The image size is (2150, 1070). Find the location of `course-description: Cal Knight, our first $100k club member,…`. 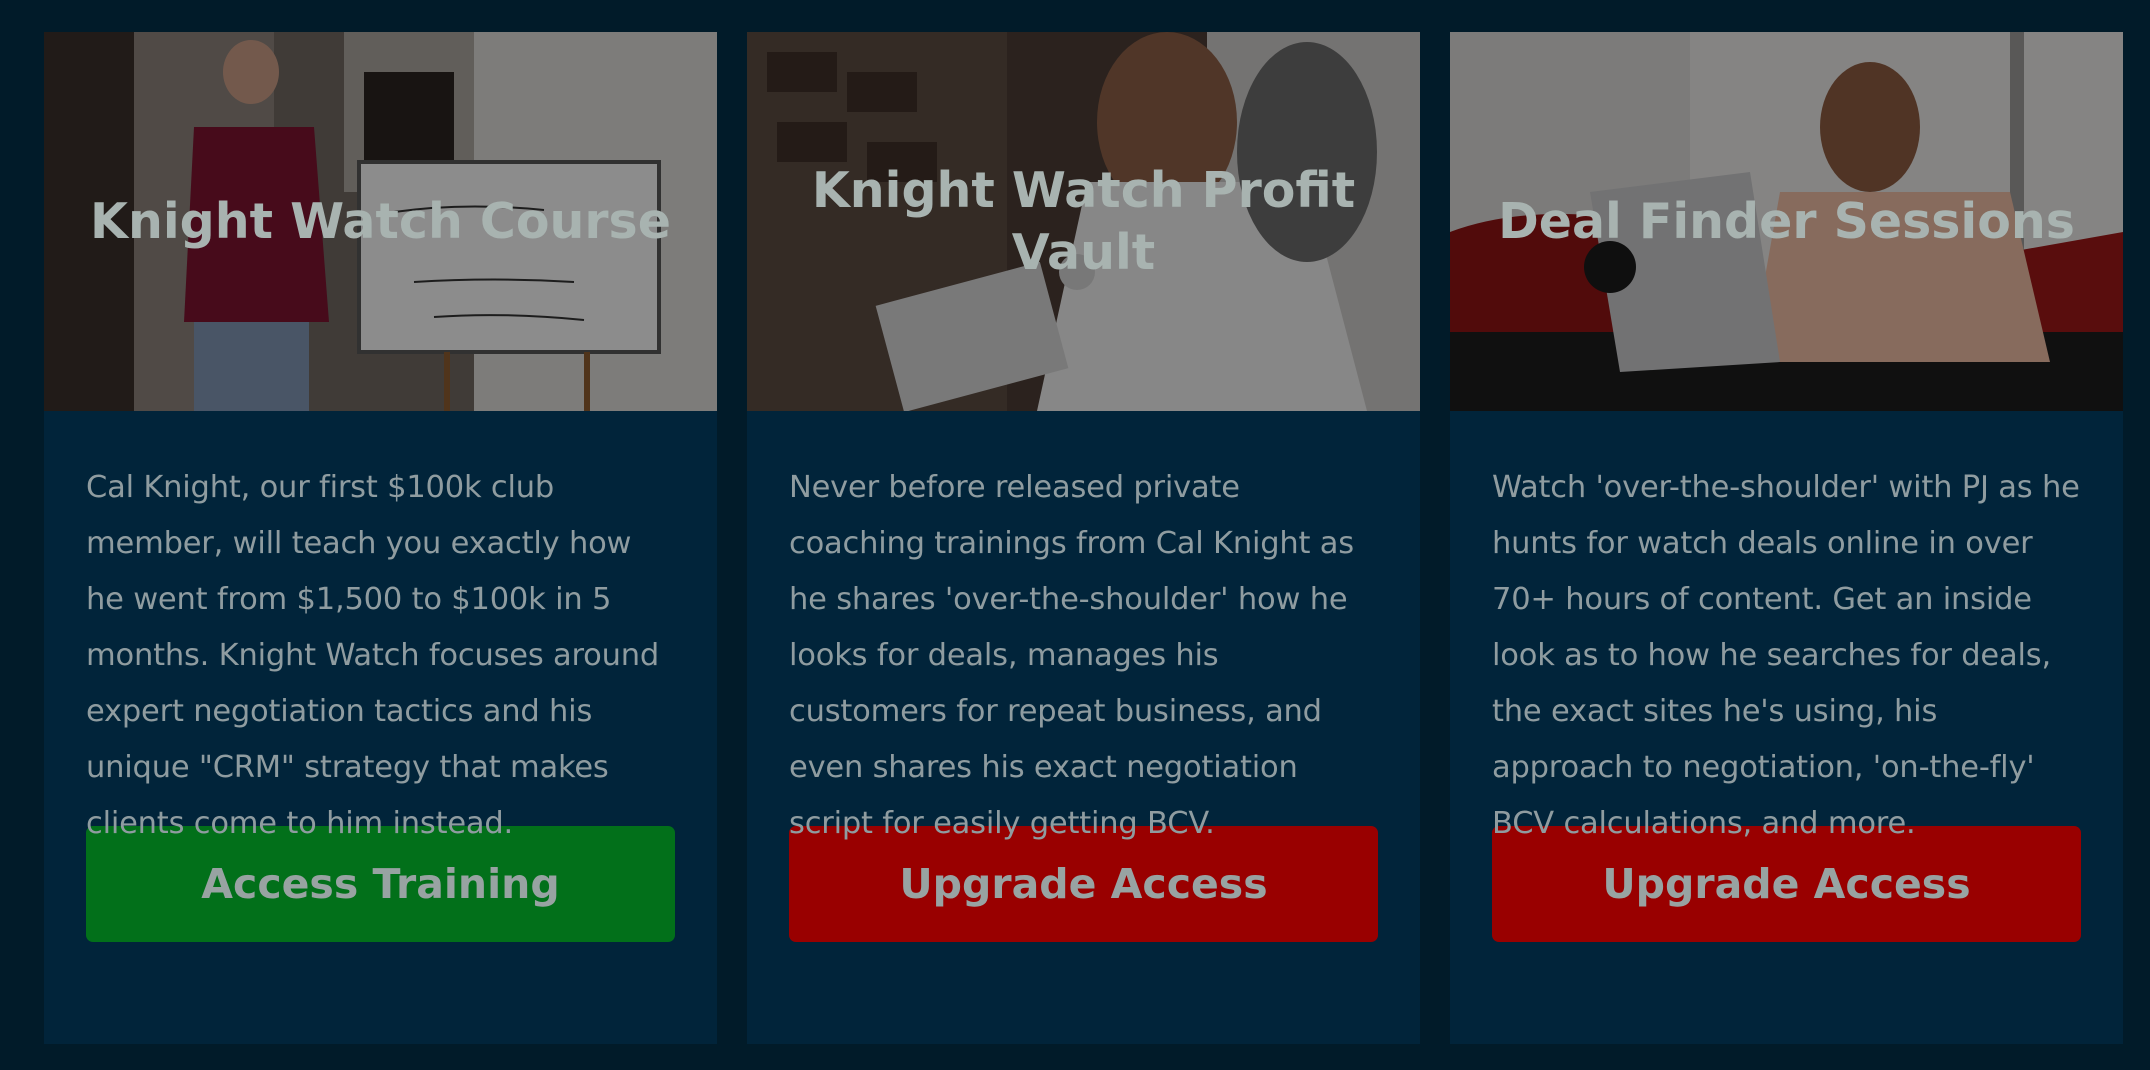

course-description: Cal Knight, our first $100k club member,… is located at coordinates (373, 655).